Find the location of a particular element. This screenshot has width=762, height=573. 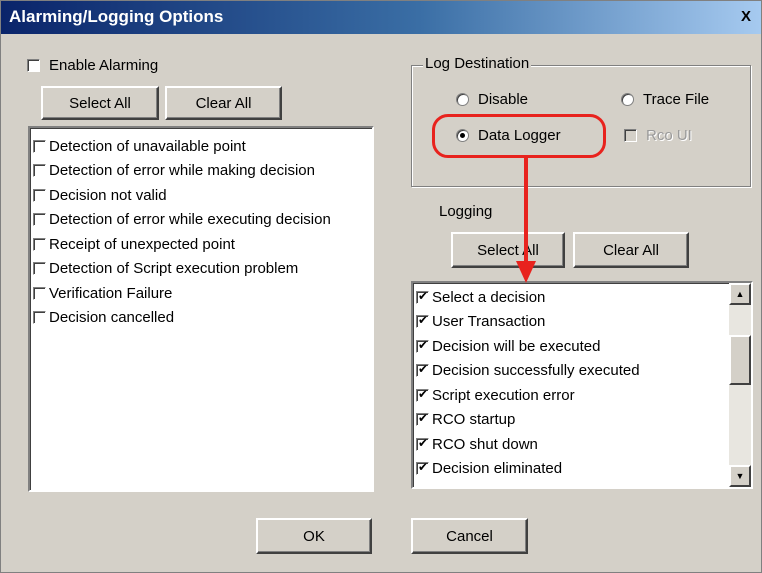

enable-alarming-checkbox: Enable Alarming is located at coordinates (92, 65).